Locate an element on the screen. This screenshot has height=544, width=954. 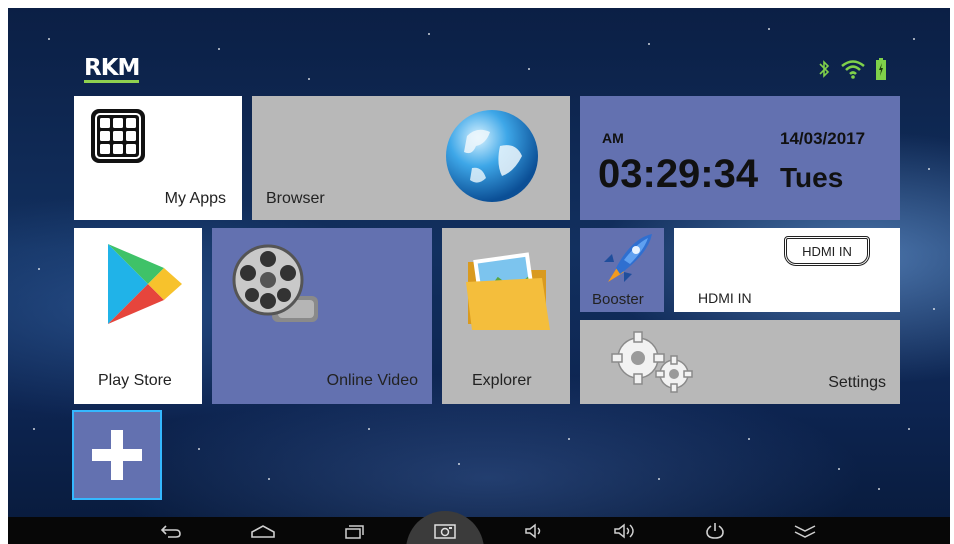
back-button is located at coordinates (171, 531).